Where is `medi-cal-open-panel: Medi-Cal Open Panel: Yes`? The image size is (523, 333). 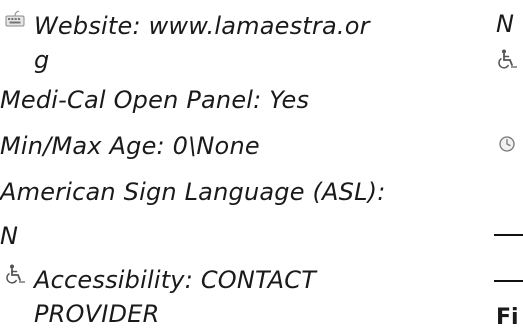 medi-cal-open-panel: Medi-Cal Open Panel: Yes is located at coordinates (155, 100).